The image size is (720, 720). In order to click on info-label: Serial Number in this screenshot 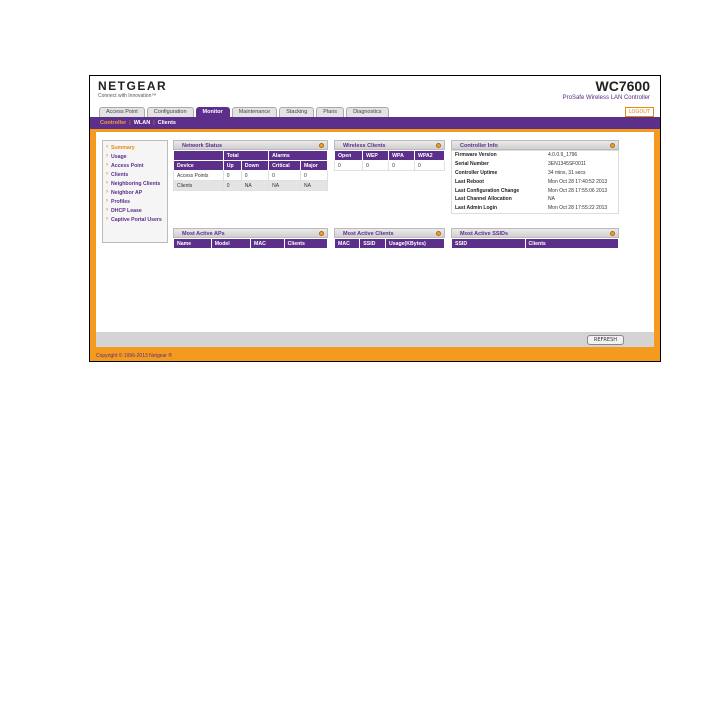, I will do `click(472, 164)`.